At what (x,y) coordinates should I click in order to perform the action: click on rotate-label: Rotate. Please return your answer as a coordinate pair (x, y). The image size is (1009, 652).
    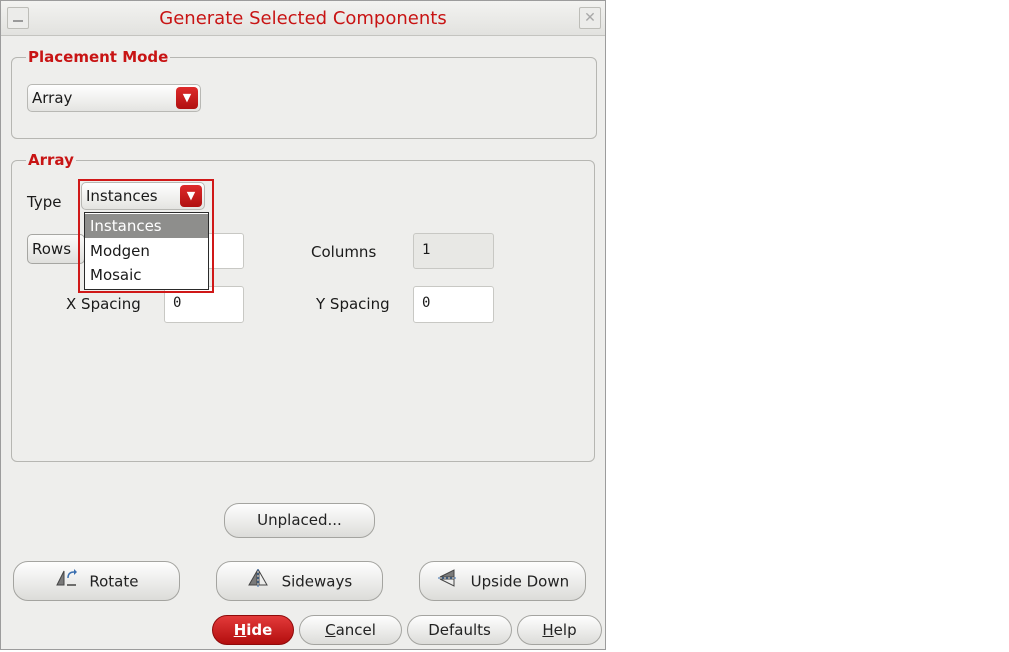
    Looking at the image, I should click on (114, 581).